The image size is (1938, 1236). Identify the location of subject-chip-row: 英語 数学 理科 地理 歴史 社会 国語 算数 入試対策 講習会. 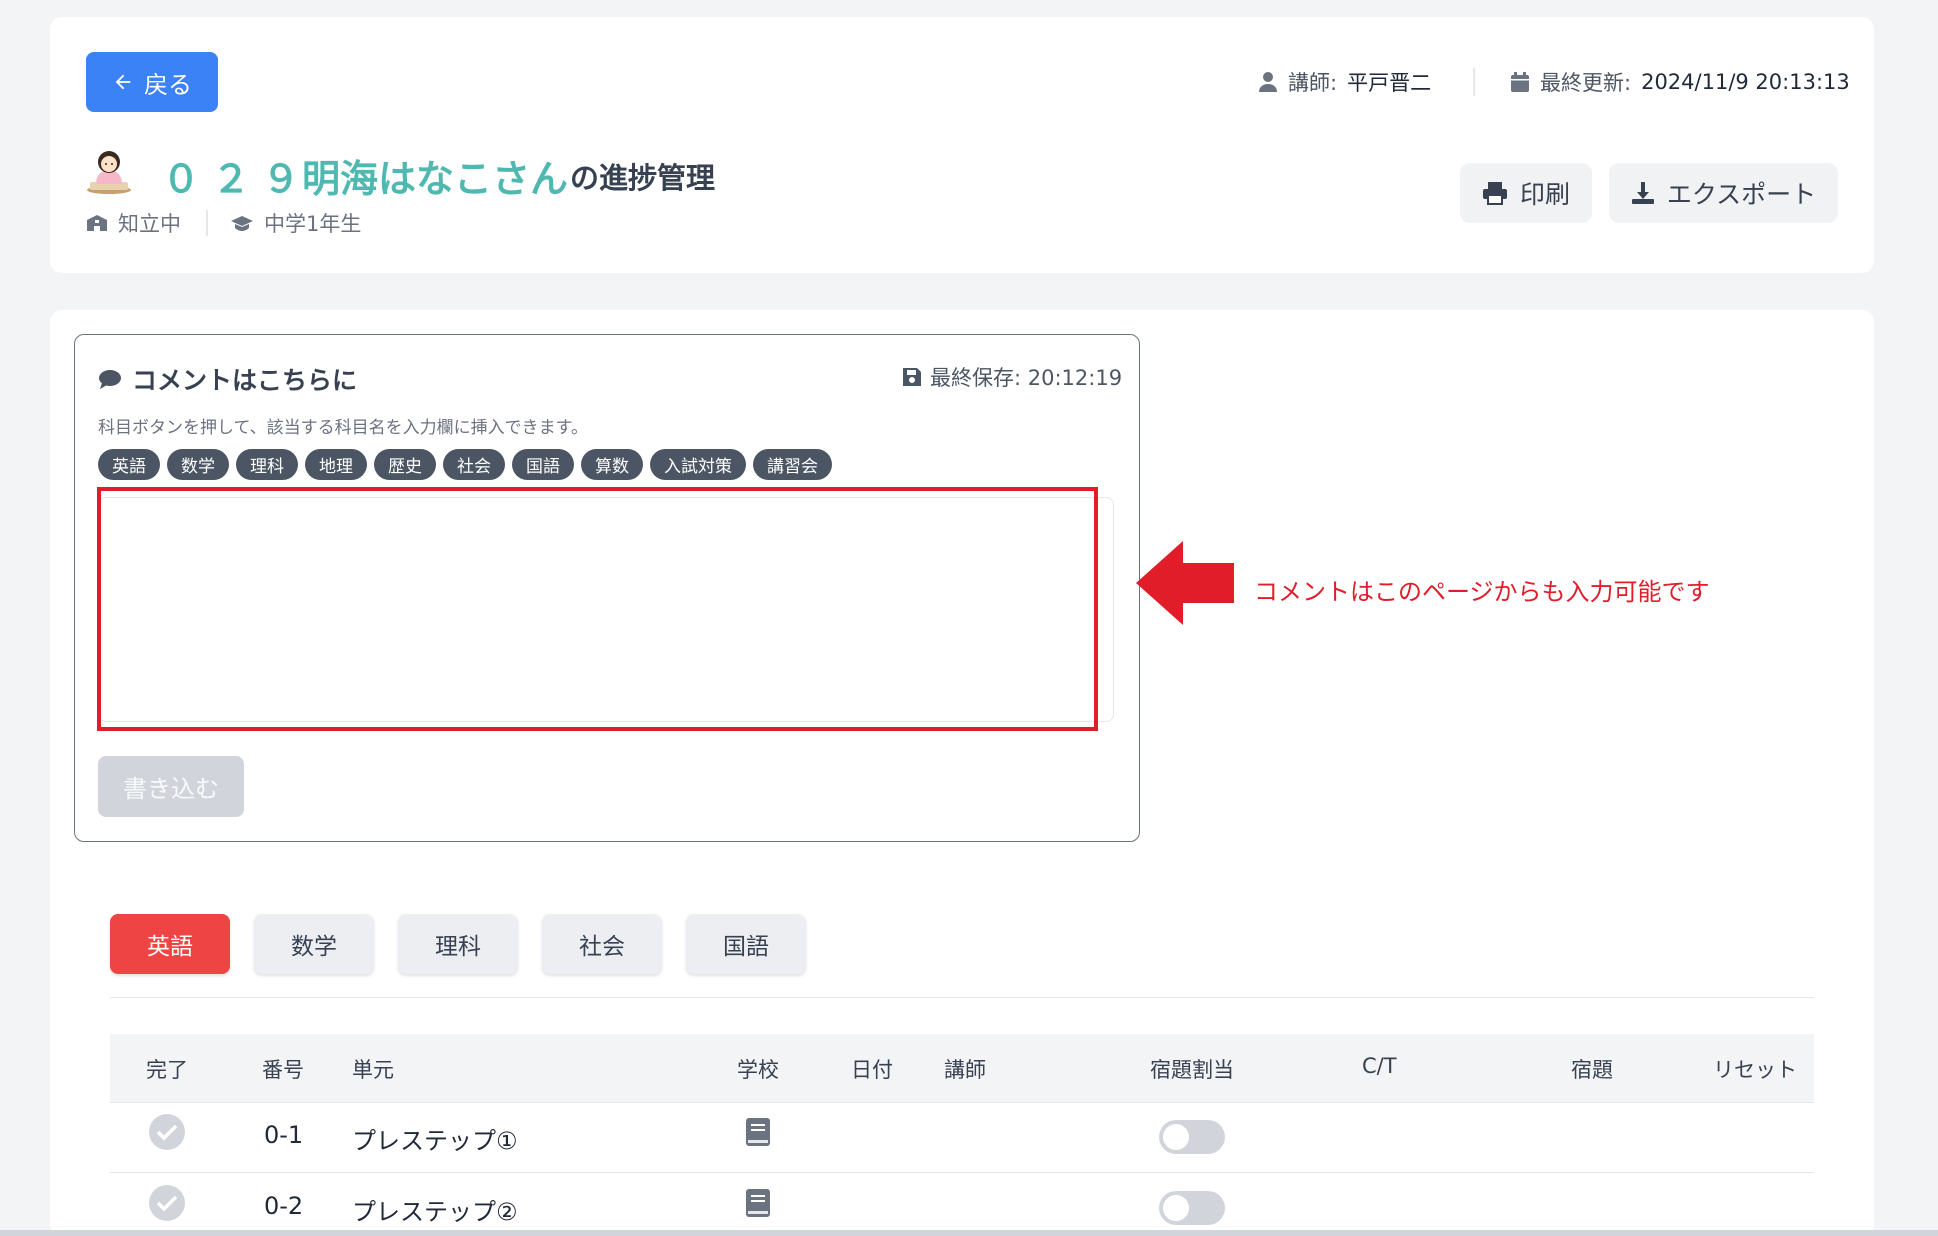
(465, 464).